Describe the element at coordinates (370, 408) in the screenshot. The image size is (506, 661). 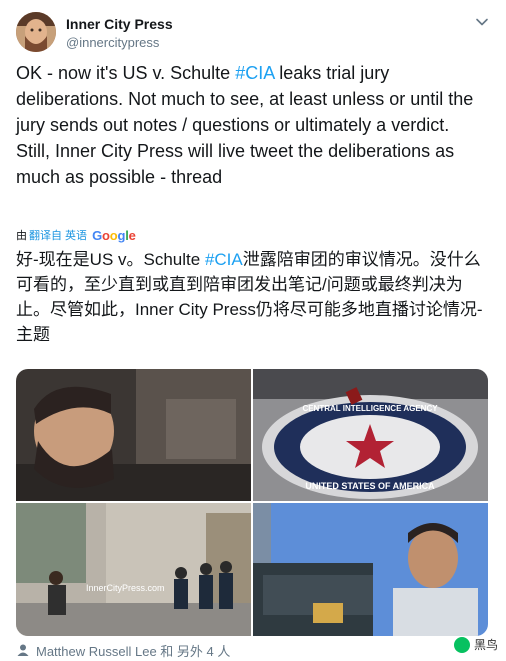
I see `seal-text-top: CENTRAL INTELLIGENCE AGENCY` at that location.